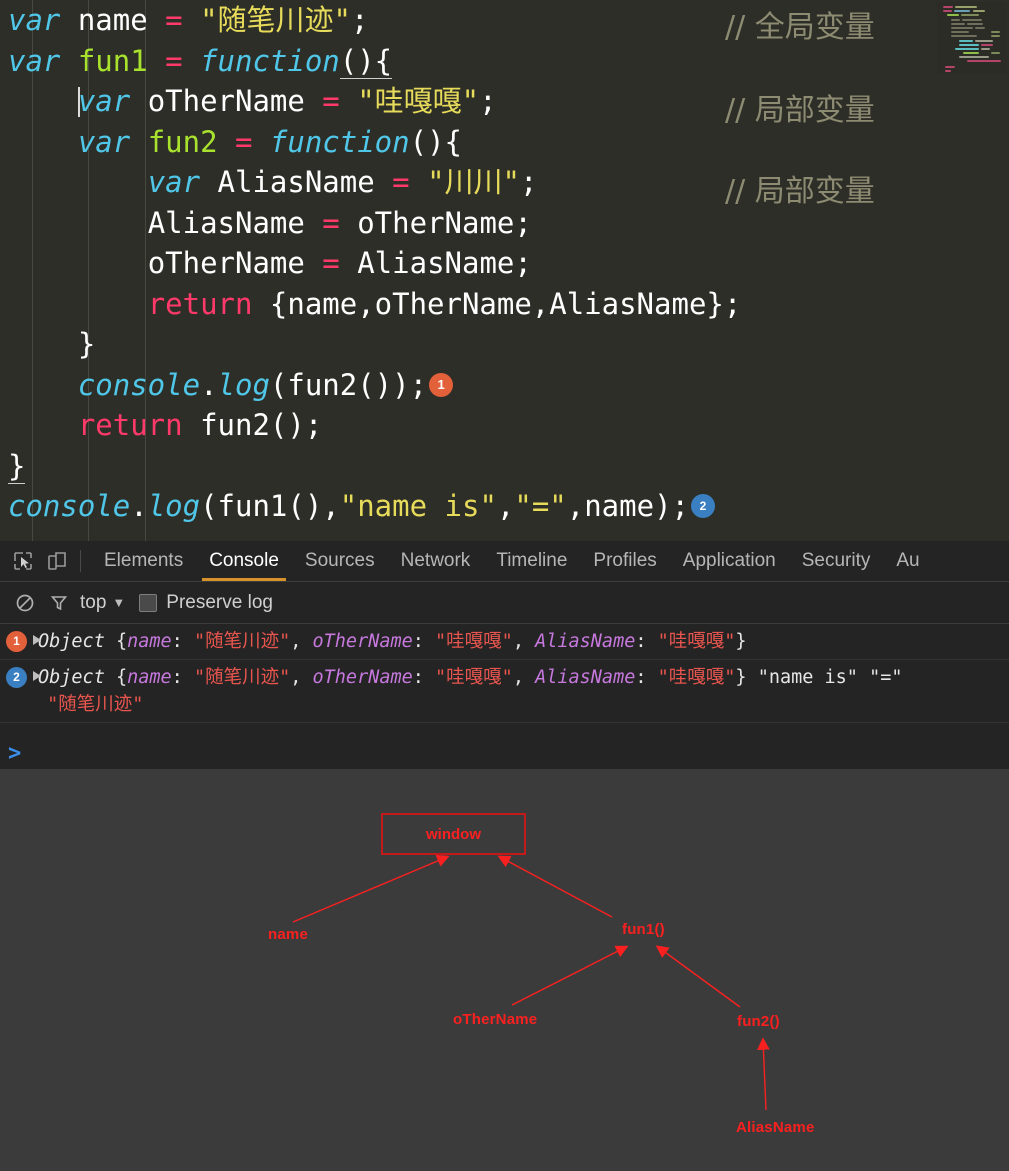 The image size is (1009, 1171). Describe the element at coordinates (25, 603) in the screenshot. I see `clear-console-icon` at that location.